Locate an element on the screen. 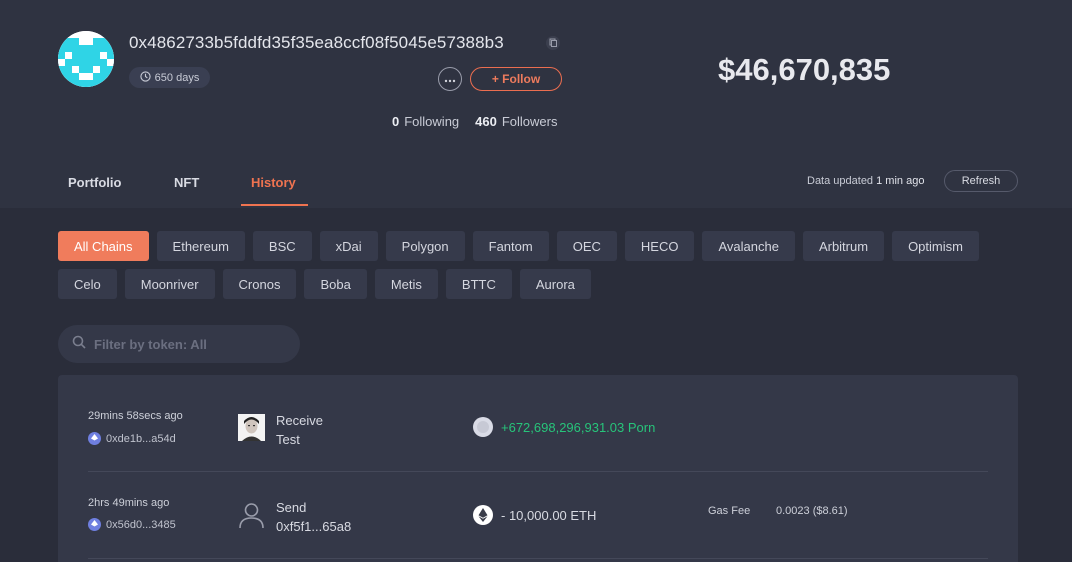 This screenshot has width=1072, height=562. tx-hash: 0xde1b...a54d is located at coordinates (141, 438).